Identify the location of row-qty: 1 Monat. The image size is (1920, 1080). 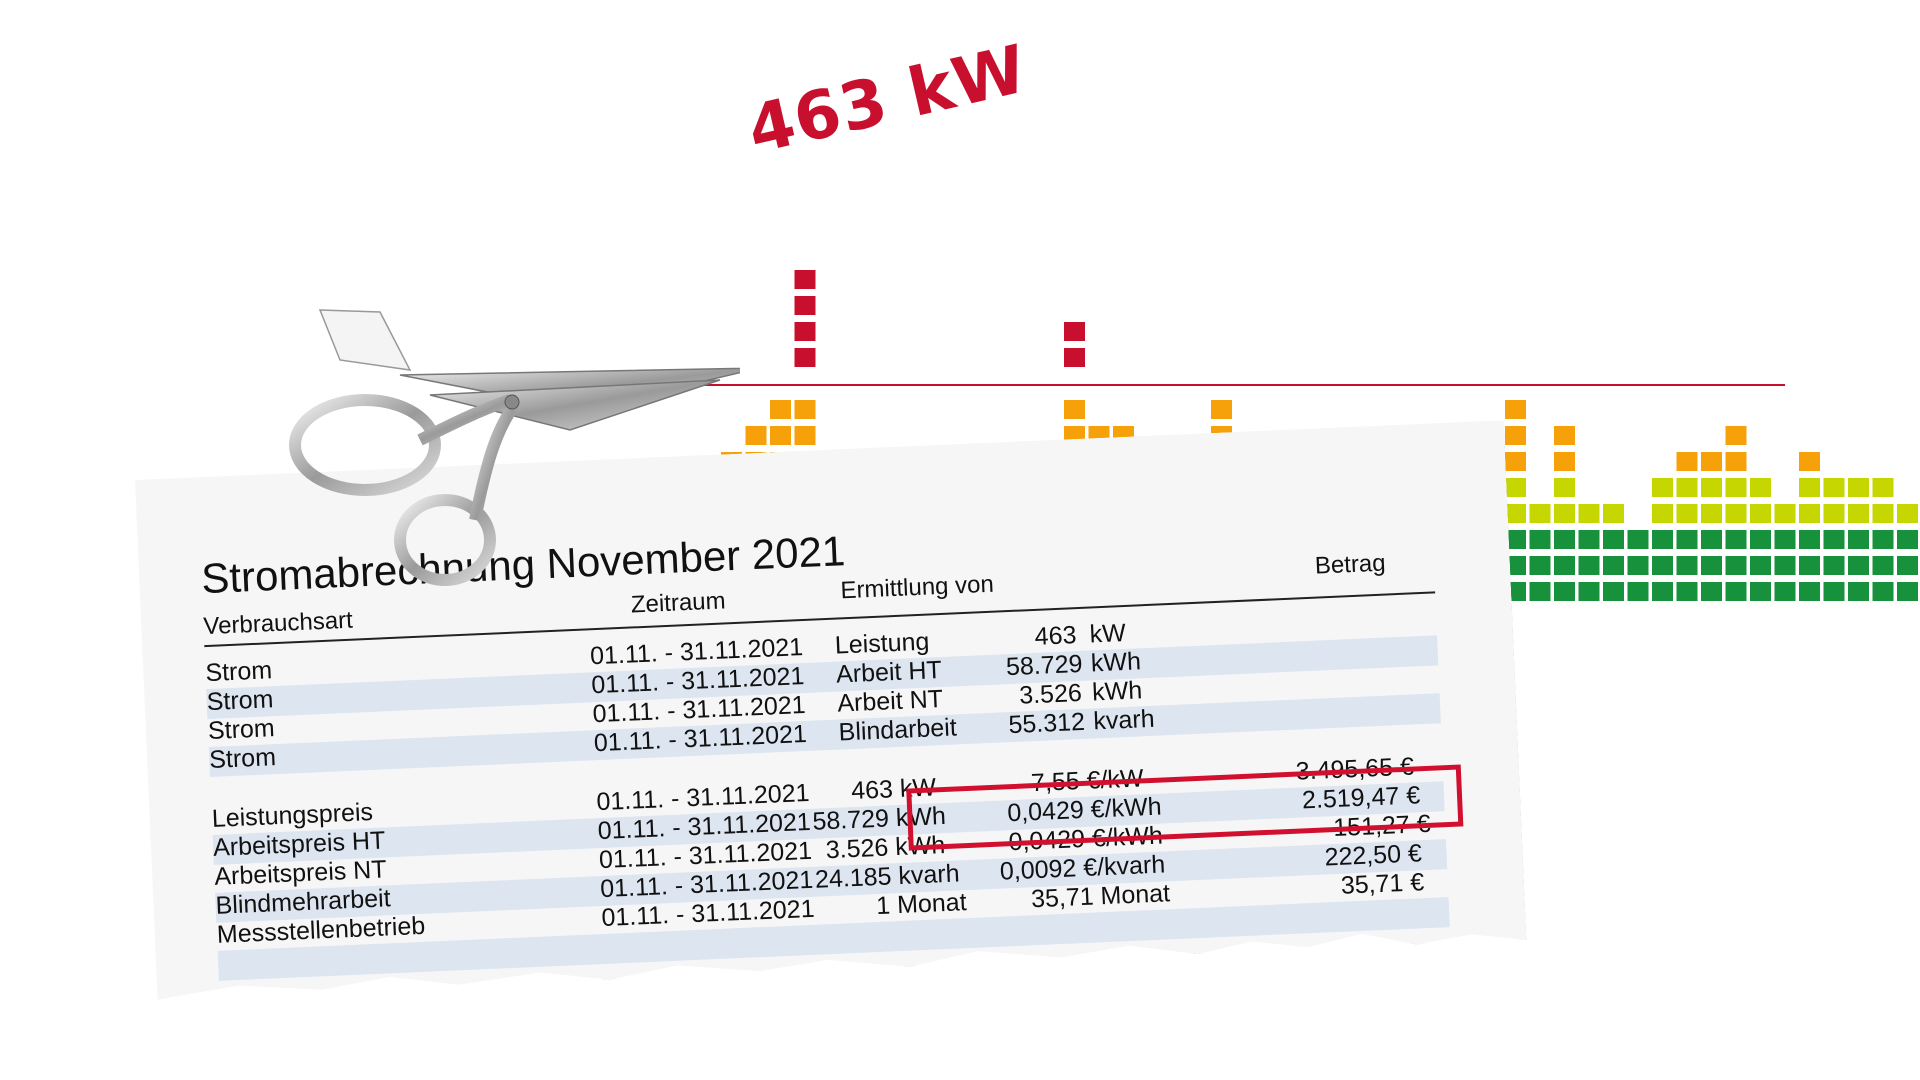
(921, 904).